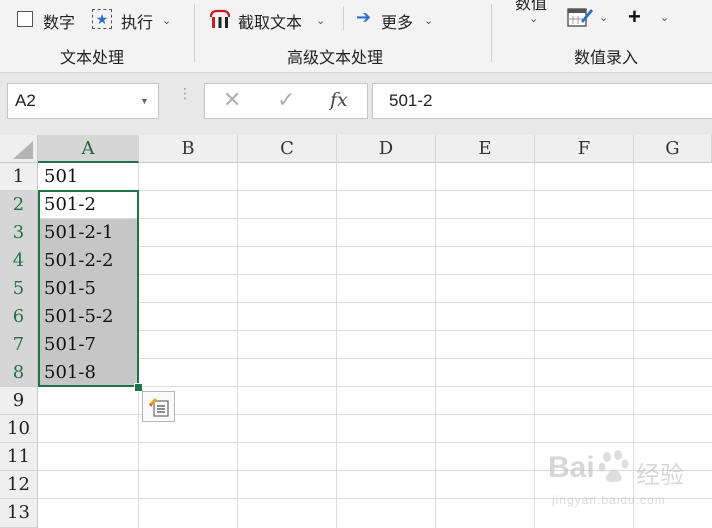  I want to click on watermark-url: jingyan.baidu.com, so click(609, 500).